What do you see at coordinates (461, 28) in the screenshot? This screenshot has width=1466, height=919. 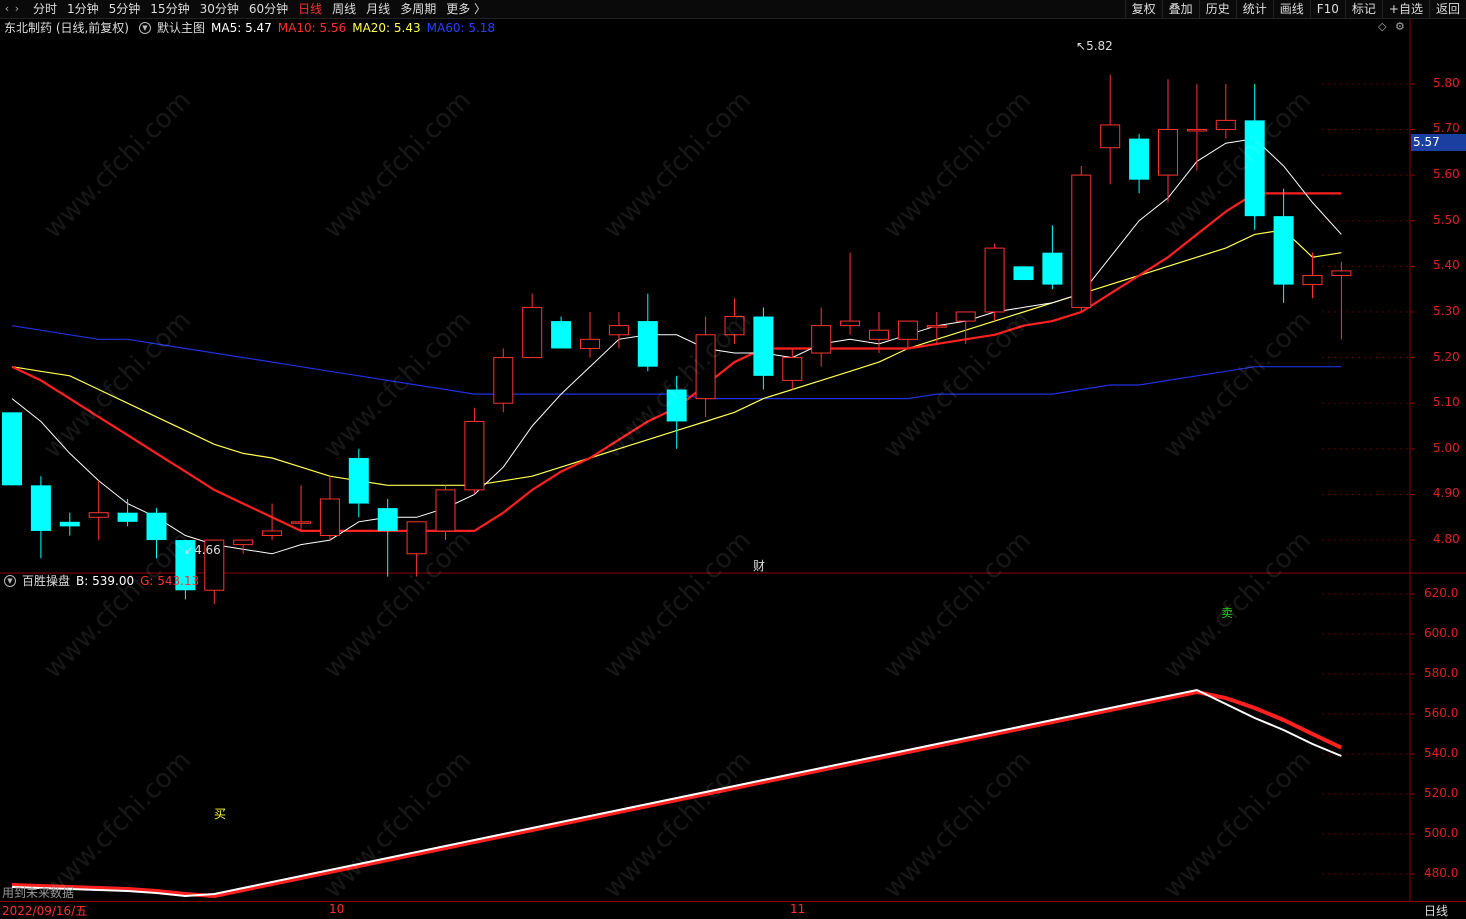 I see `ma60-value: MA60: 5.18` at bounding box center [461, 28].